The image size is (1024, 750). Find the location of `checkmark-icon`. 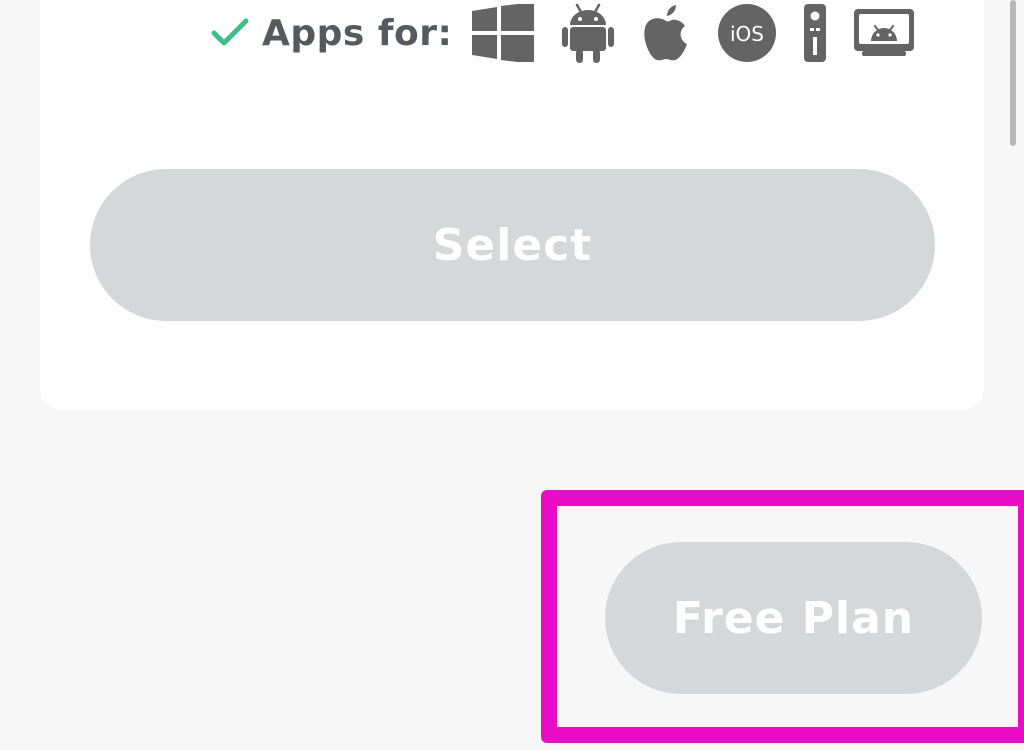

checkmark-icon is located at coordinates (230, 33).